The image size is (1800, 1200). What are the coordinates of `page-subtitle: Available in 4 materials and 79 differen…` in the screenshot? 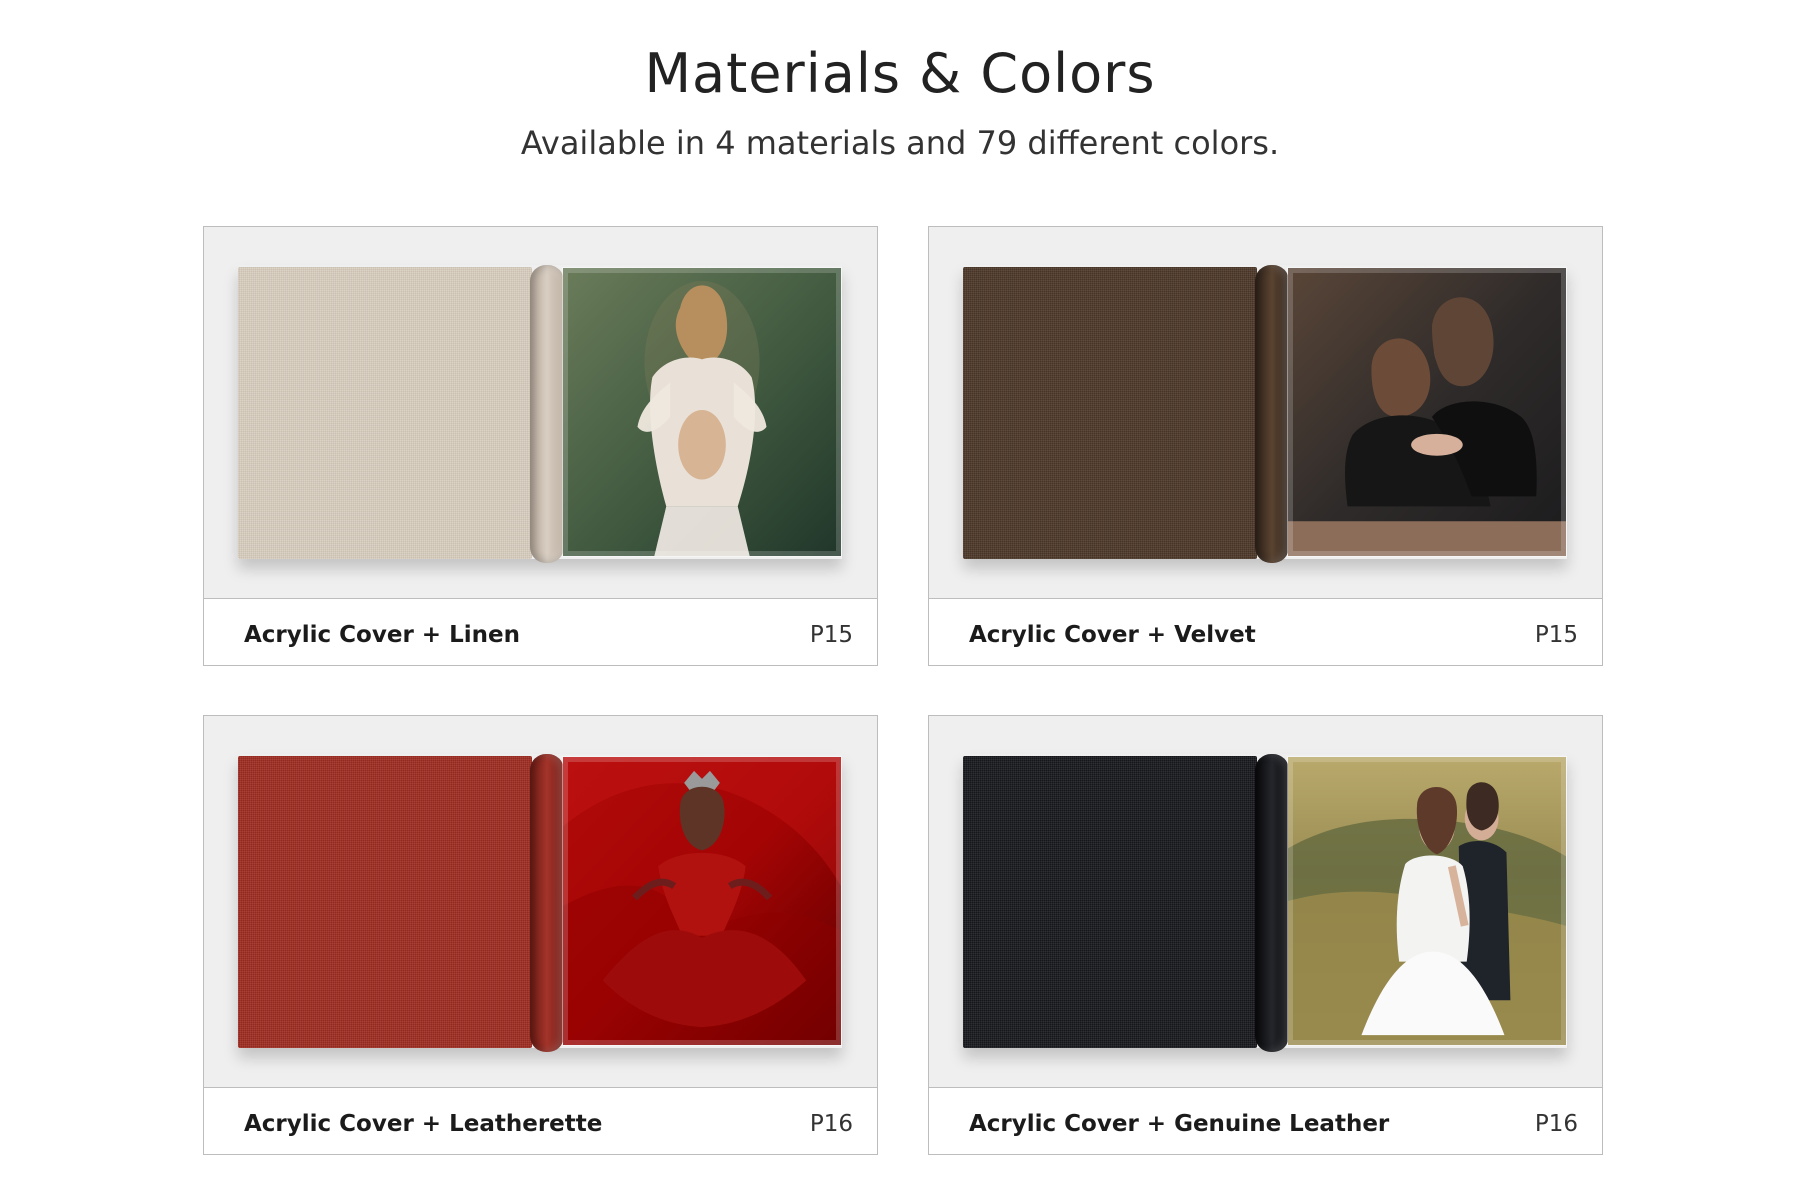 It's located at (900, 143).